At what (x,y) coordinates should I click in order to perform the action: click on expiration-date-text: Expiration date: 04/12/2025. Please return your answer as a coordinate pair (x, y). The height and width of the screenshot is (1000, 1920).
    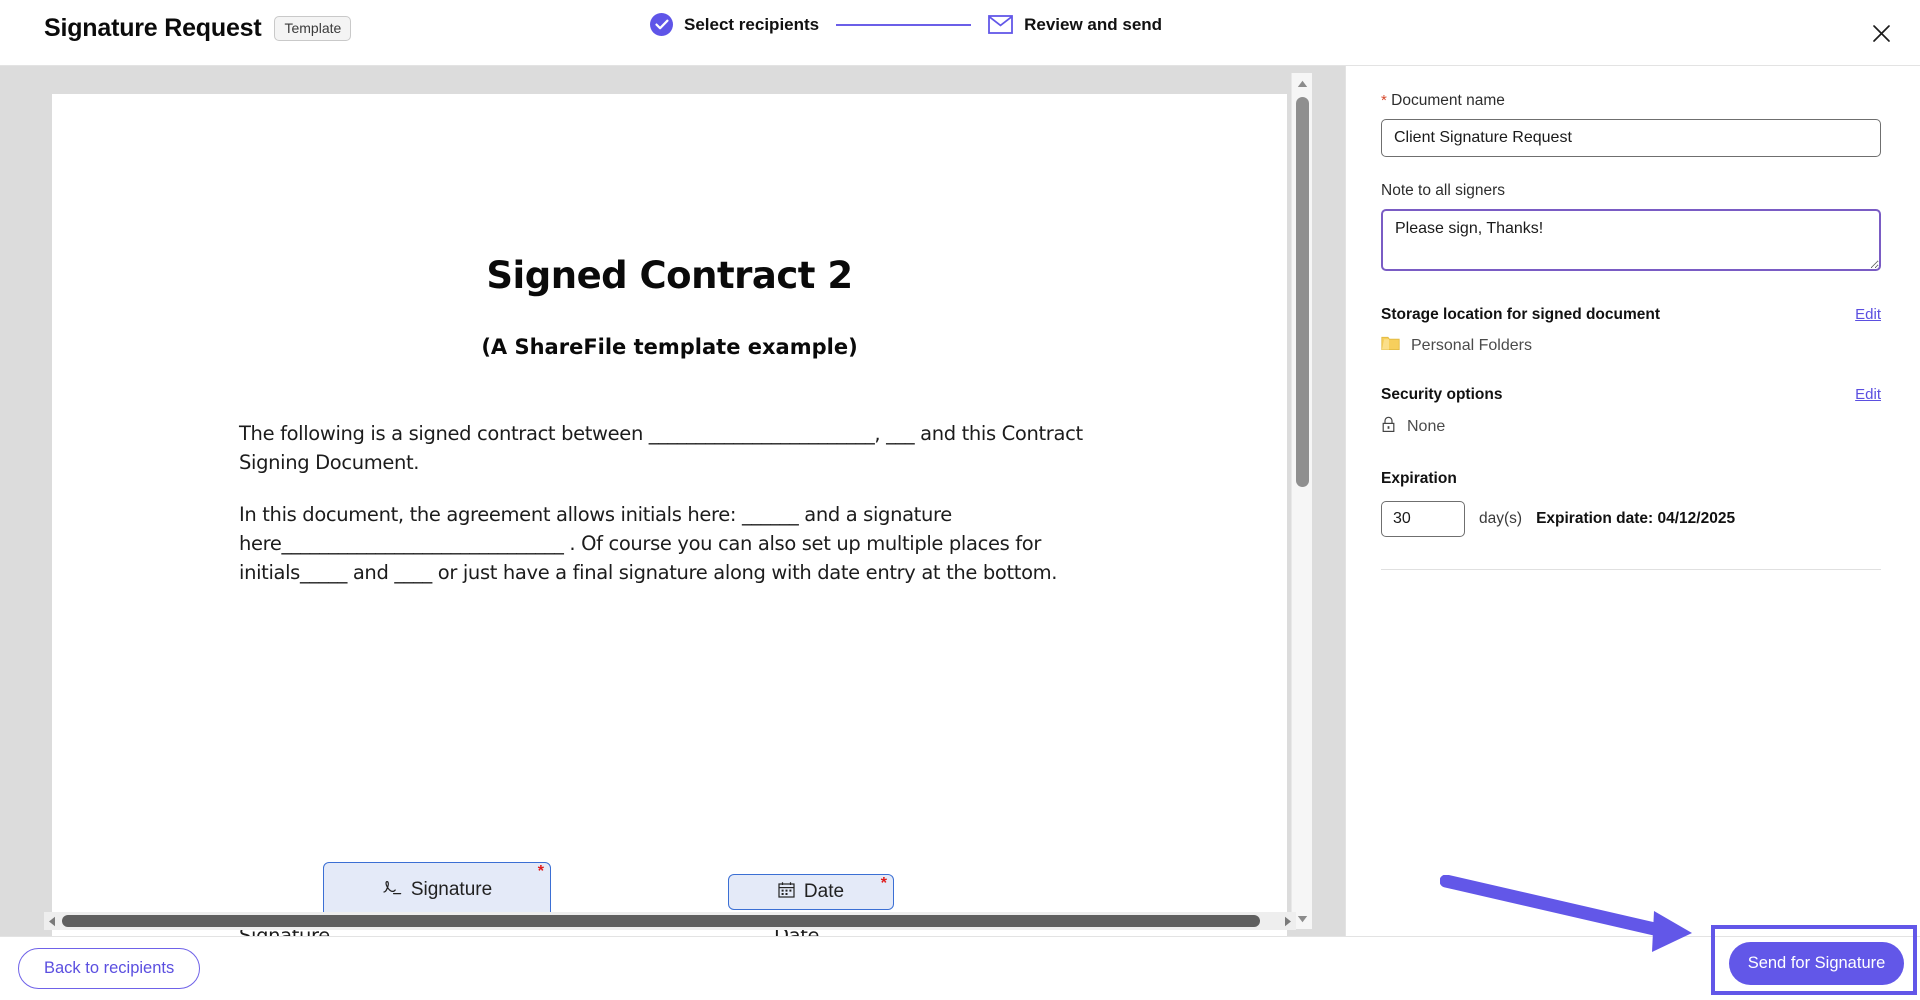
    Looking at the image, I should click on (1636, 518).